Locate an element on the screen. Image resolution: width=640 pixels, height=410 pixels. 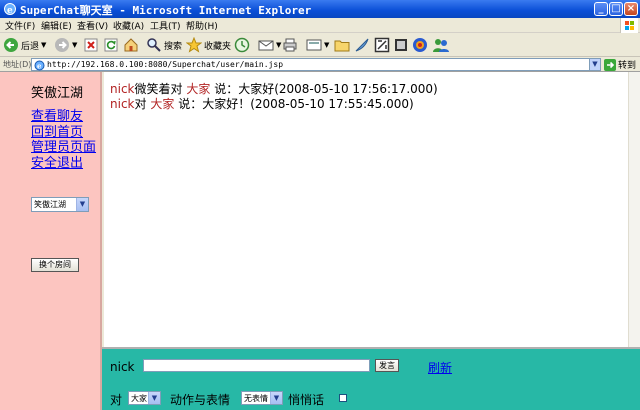
view-friends-link: 查看聊友 is located at coordinates (64, 117).